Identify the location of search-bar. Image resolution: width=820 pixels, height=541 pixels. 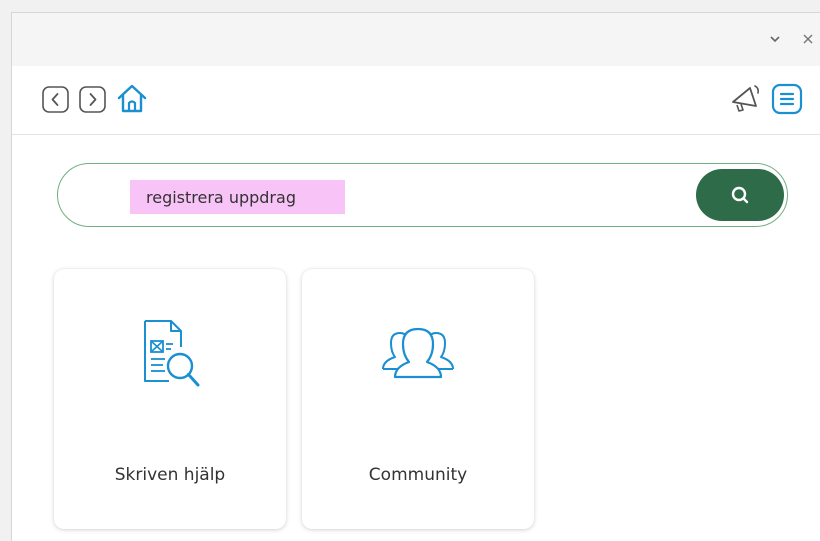
(422, 195).